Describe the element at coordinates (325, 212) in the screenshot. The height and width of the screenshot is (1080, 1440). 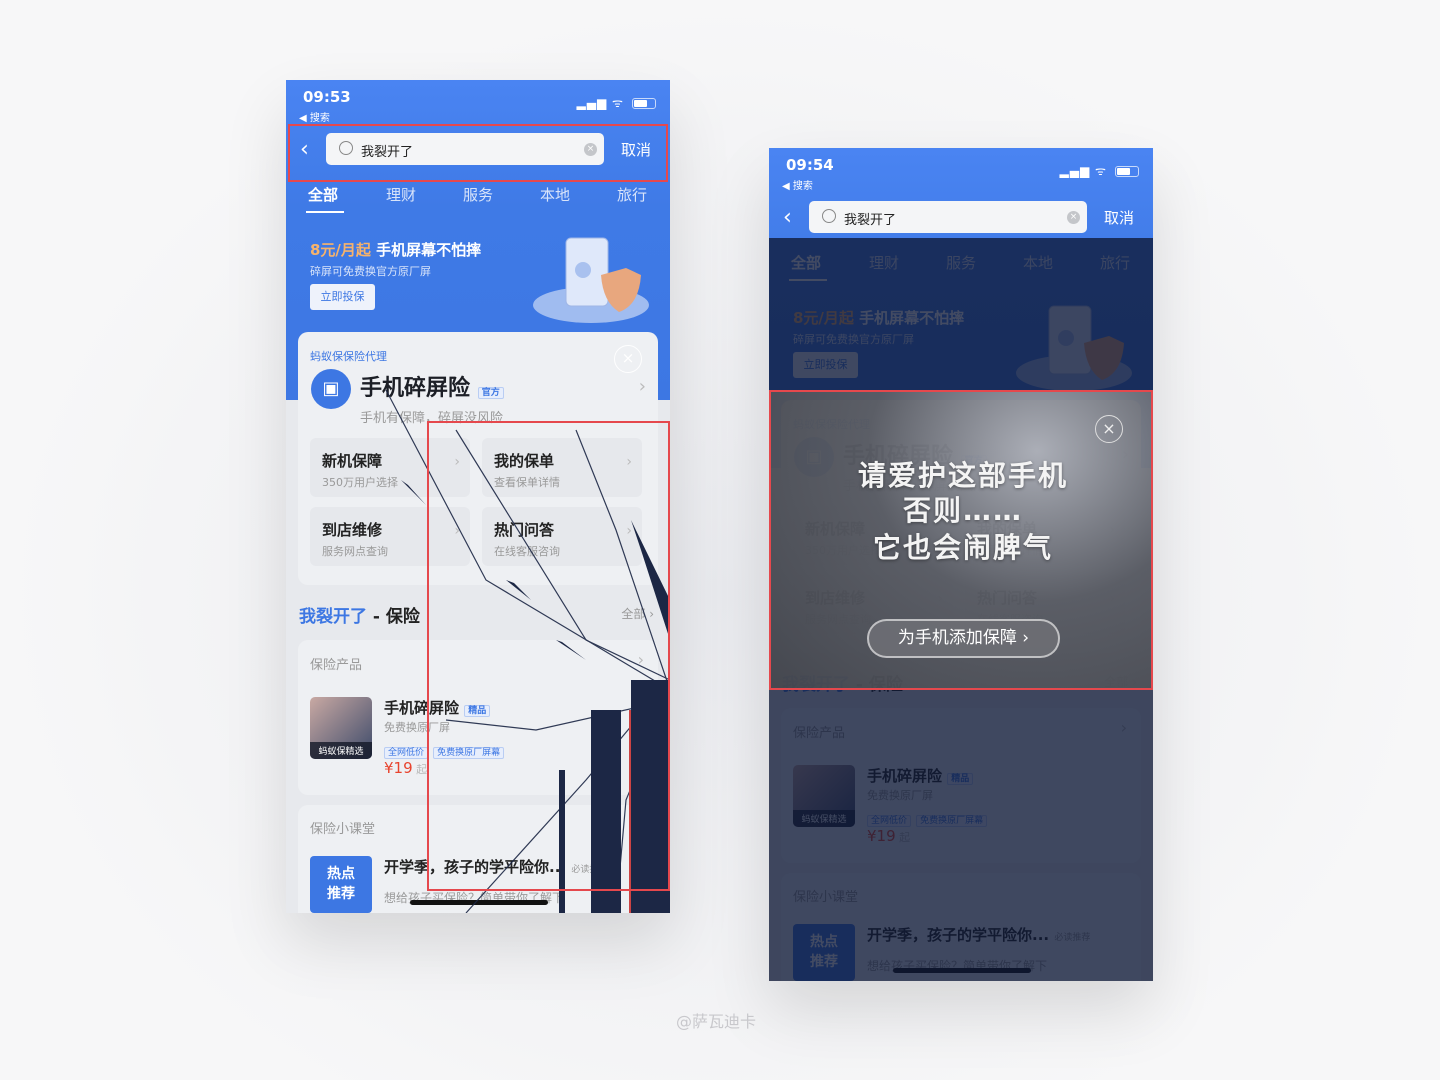
I see `tab-underline` at that location.